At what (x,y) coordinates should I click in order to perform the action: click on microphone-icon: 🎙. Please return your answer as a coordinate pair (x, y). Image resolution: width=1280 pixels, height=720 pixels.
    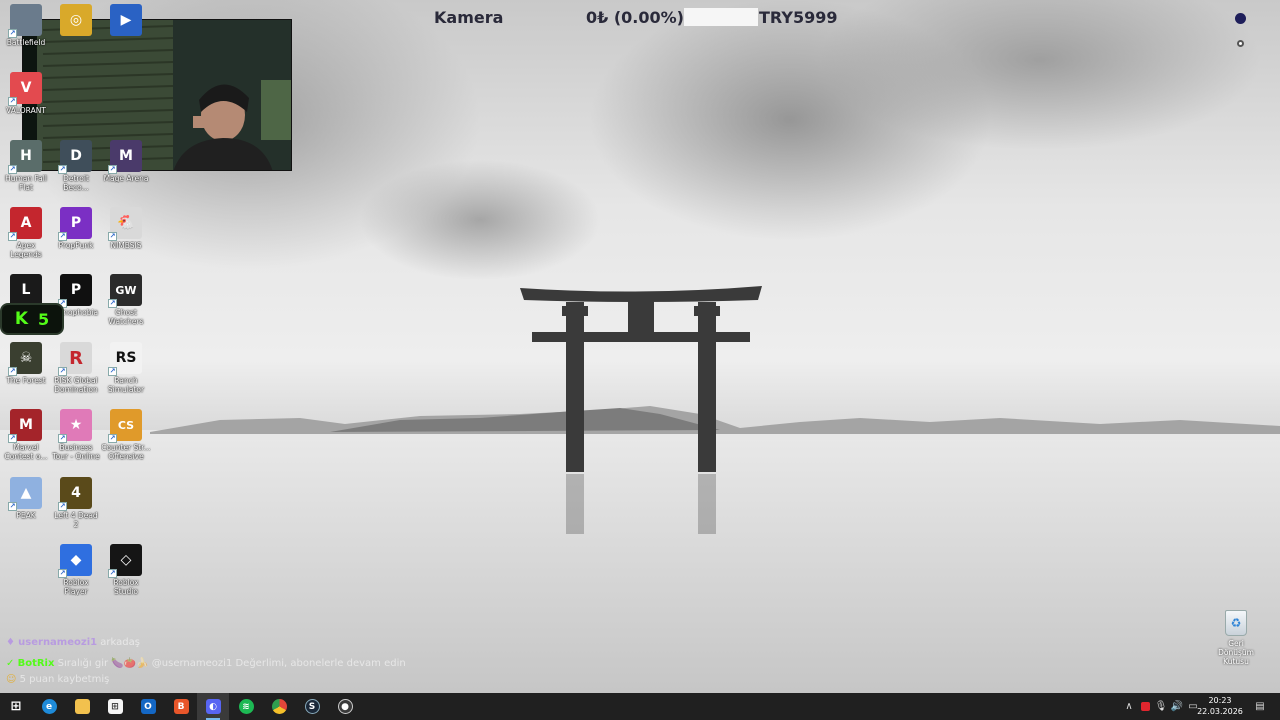
    Looking at the image, I should click on (1161, 706).